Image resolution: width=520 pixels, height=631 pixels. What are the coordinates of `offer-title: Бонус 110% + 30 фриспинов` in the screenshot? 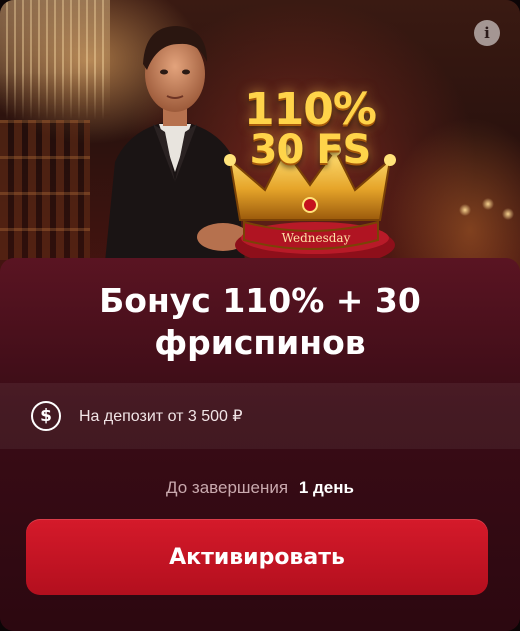 It's located at (260, 321).